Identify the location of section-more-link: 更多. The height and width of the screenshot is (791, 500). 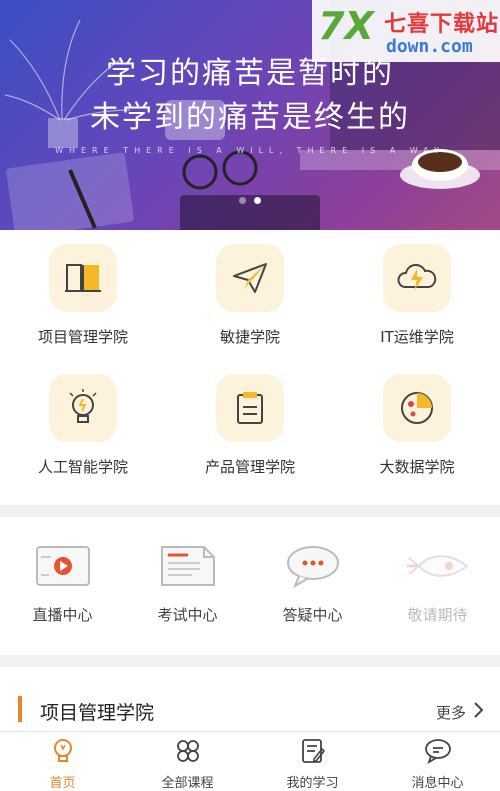
(451, 712).